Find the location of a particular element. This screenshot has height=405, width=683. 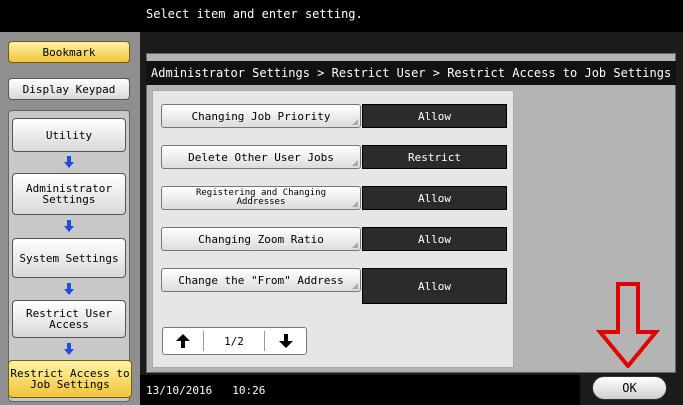

status-bar: 13/10/2016 10:26 is located at coordinates (360, 390).